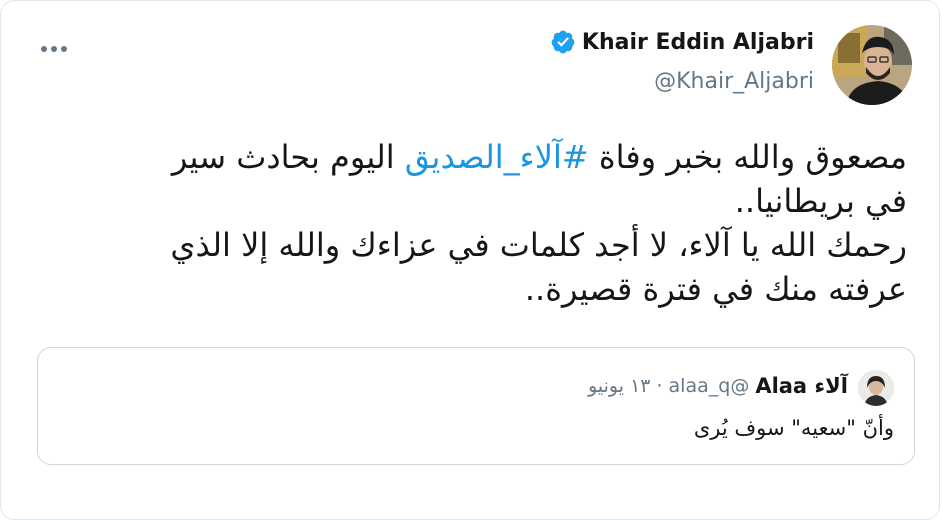 The width and height of the screenshot is (942, 520). I want to click on author-display-name: Khair Eddin Aljabri, so click(698, 42).